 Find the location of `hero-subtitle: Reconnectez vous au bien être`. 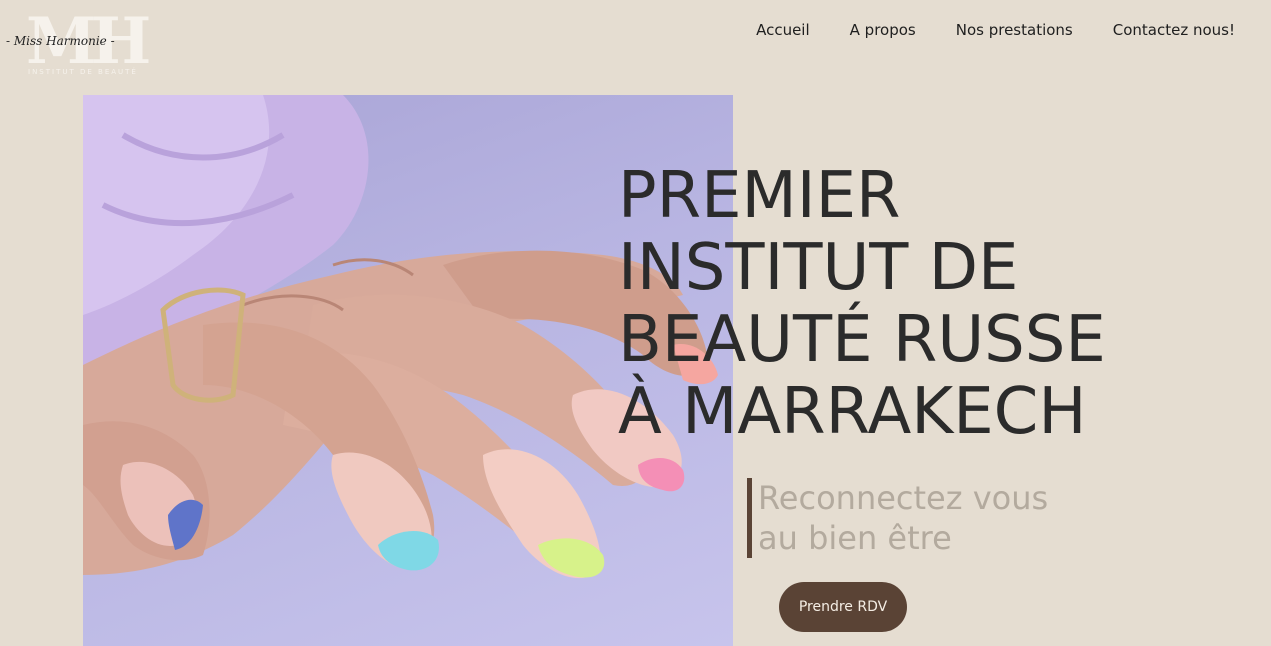

hero-subtitle: Reconnectez vous au bien être is located at coordinates (903, 518).